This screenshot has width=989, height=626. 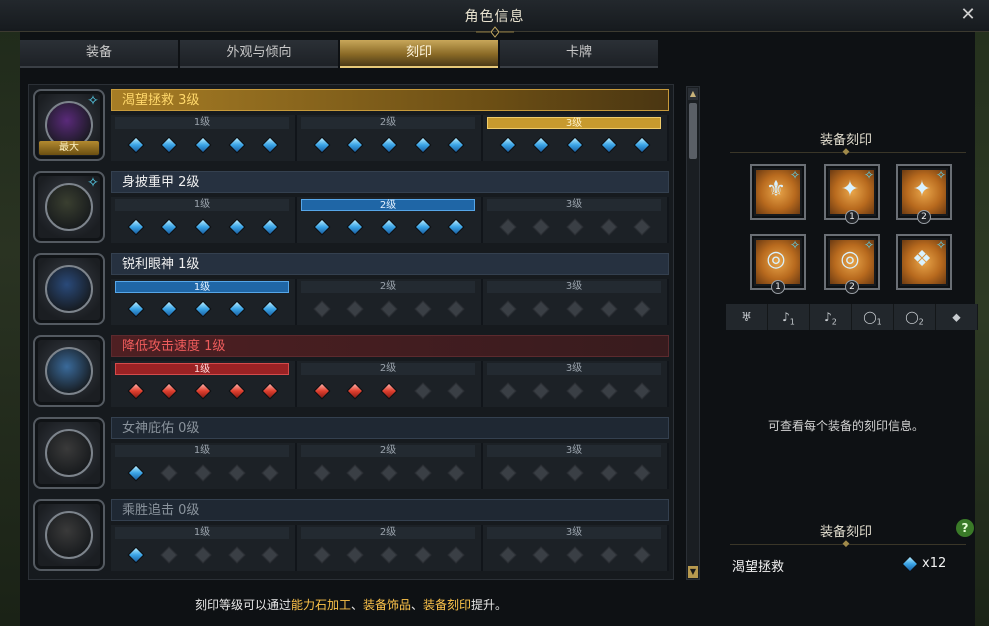 I want to click on engraving-name: 渴望拯救 3级, so click(x=390, y=100).